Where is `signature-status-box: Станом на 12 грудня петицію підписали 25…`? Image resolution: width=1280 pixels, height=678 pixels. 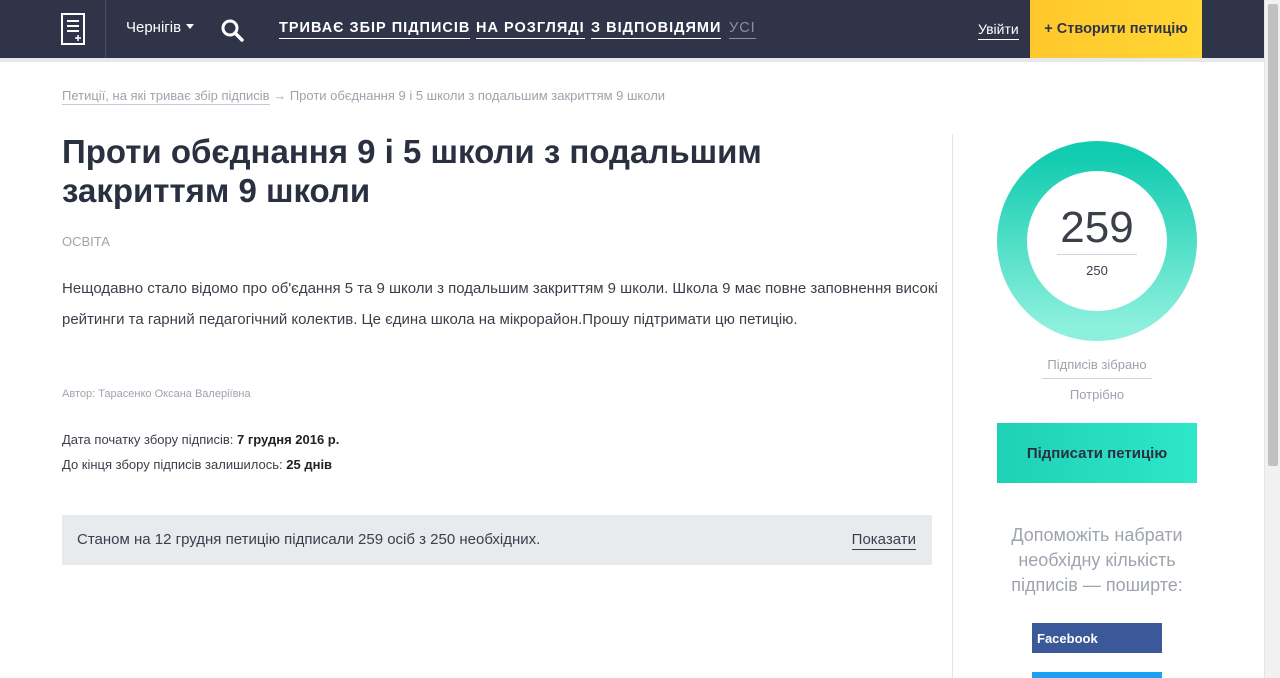 signature-status-box: Станом на 12 грудня петицію підписали 25… is located at coordinates (497, 540).